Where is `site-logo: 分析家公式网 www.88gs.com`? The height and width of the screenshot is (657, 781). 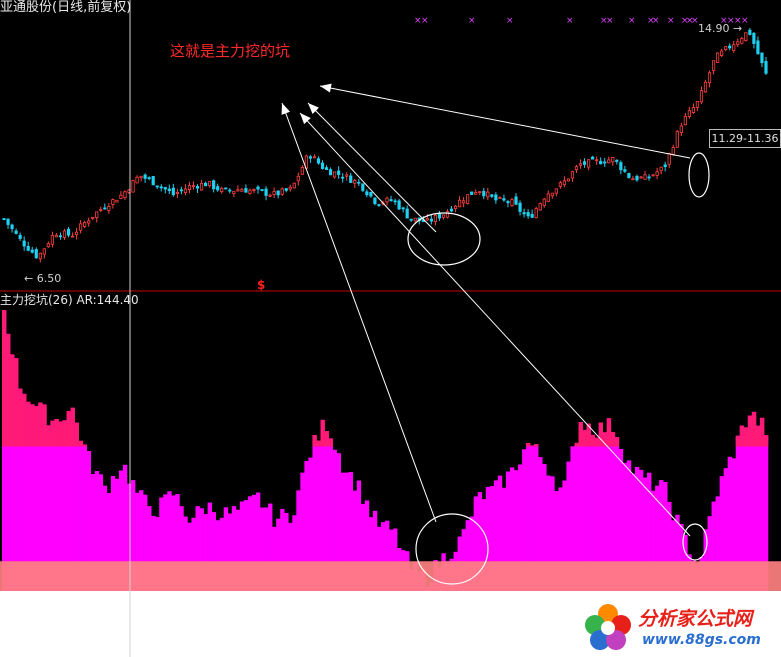
site-logo: 分析家公式网 www.88gs.com is located at coordinates (679, 627).